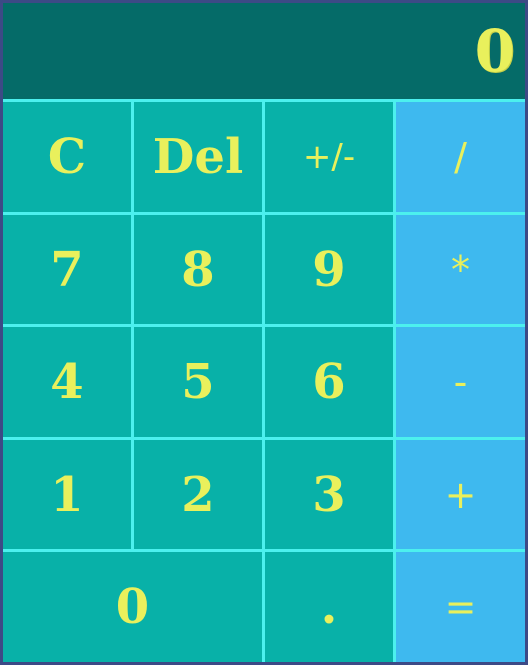 This screenshot has height=671, width=528. What do you see at coordinates (67, 494) in the screenshot?
I see `digit-1-button: 1` at bounding box center [67, 494].